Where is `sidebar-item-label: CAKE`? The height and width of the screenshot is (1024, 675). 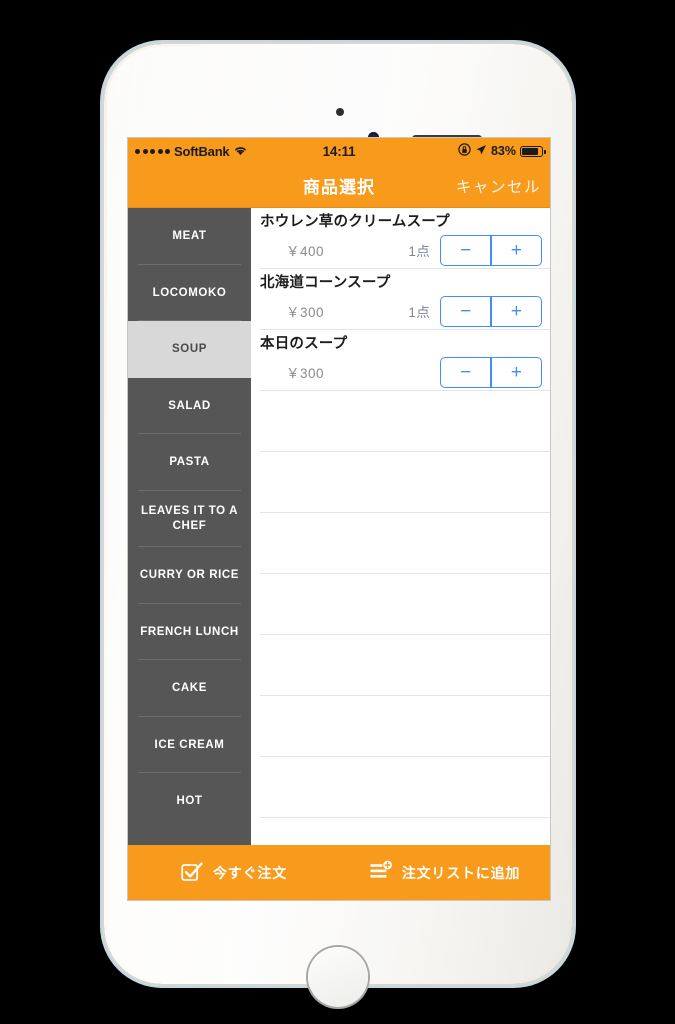
sidebar-item-label: CAKE is located at coordinates (189, 688).